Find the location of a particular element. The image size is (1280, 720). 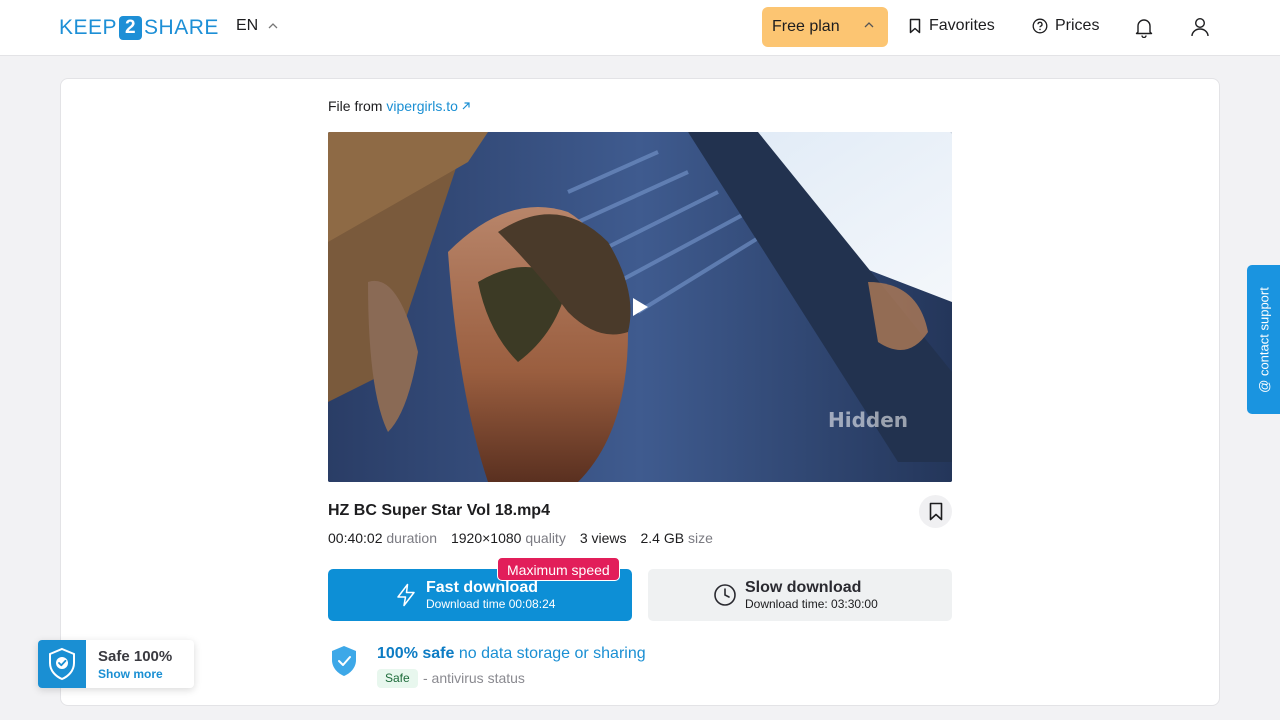

logo-text-keep: KEEP is located at coordinates (88, 27).